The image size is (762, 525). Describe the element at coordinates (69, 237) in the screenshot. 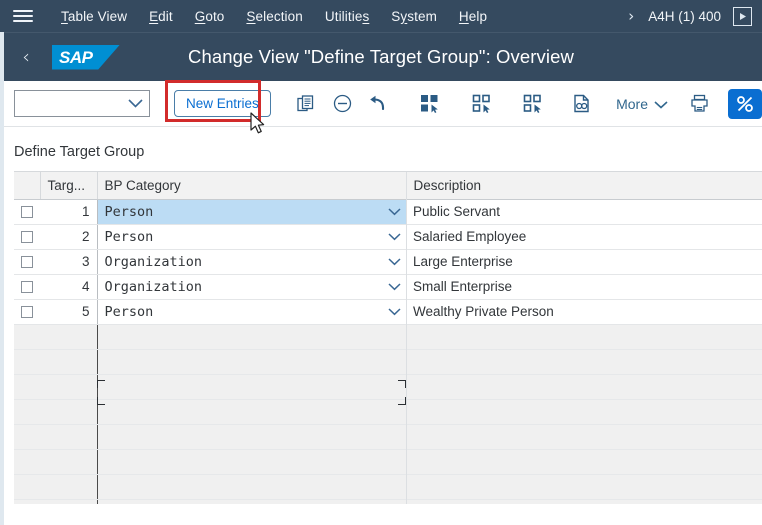

I see `cell-target: 2` at that location.